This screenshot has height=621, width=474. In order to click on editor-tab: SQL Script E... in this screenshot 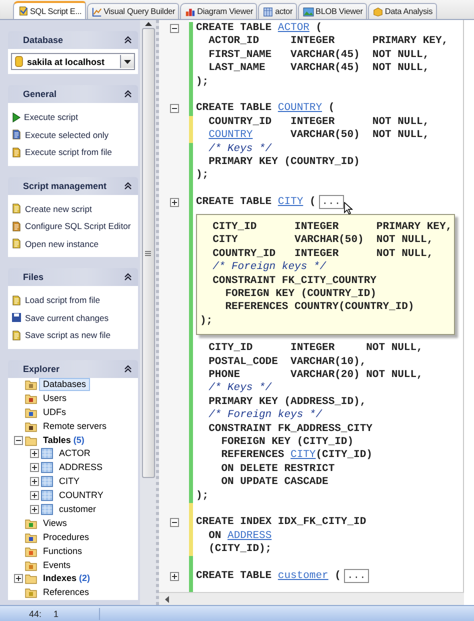, I will do `click(49, 10)`.